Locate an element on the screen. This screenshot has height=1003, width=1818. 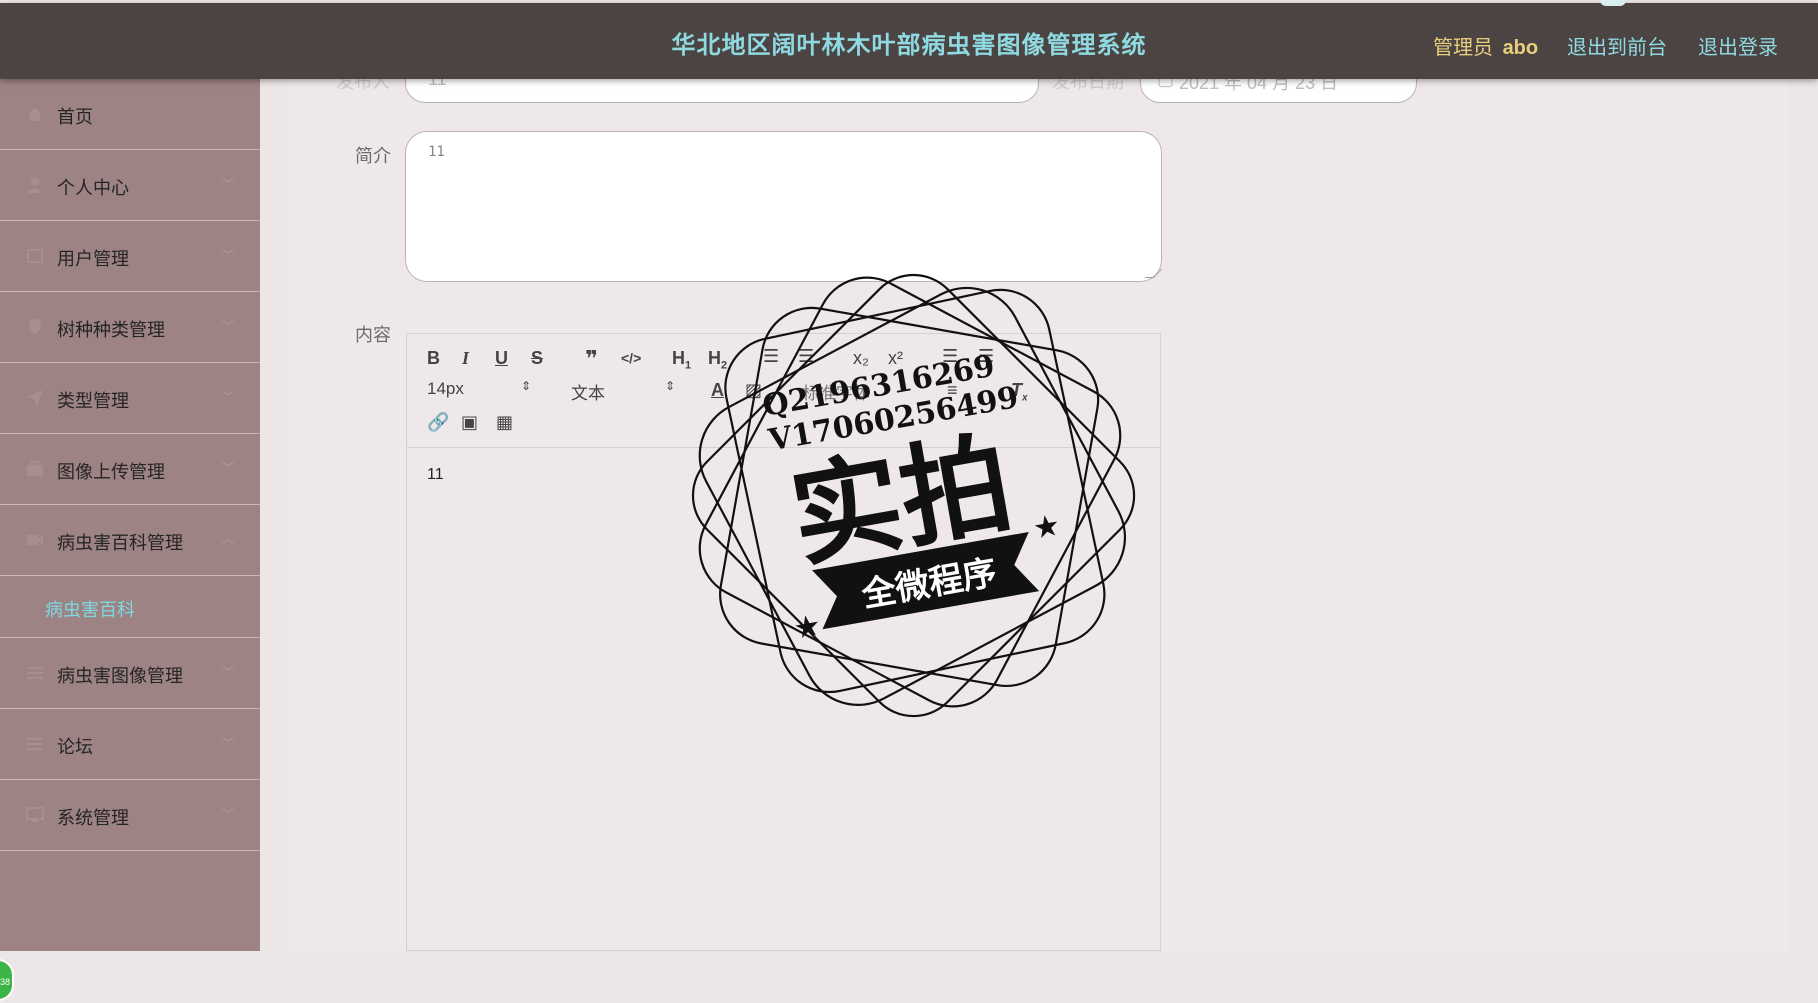
video-icon is located at coordinates (35, 540).